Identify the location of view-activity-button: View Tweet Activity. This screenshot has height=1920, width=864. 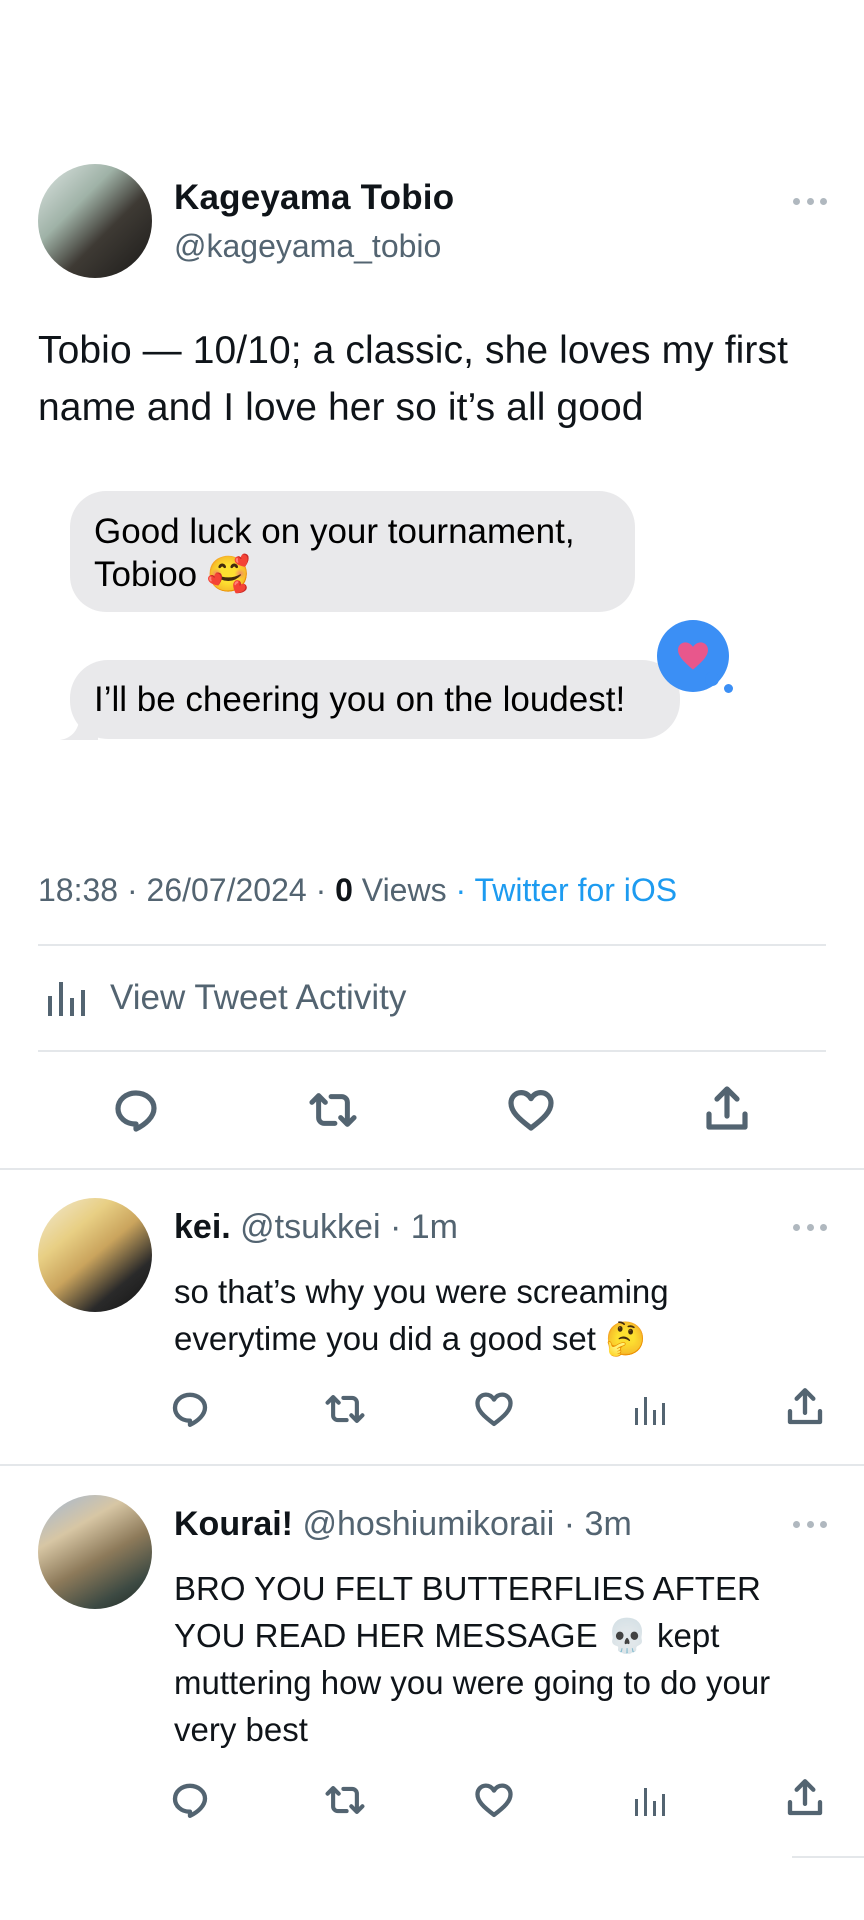
(226, 998).